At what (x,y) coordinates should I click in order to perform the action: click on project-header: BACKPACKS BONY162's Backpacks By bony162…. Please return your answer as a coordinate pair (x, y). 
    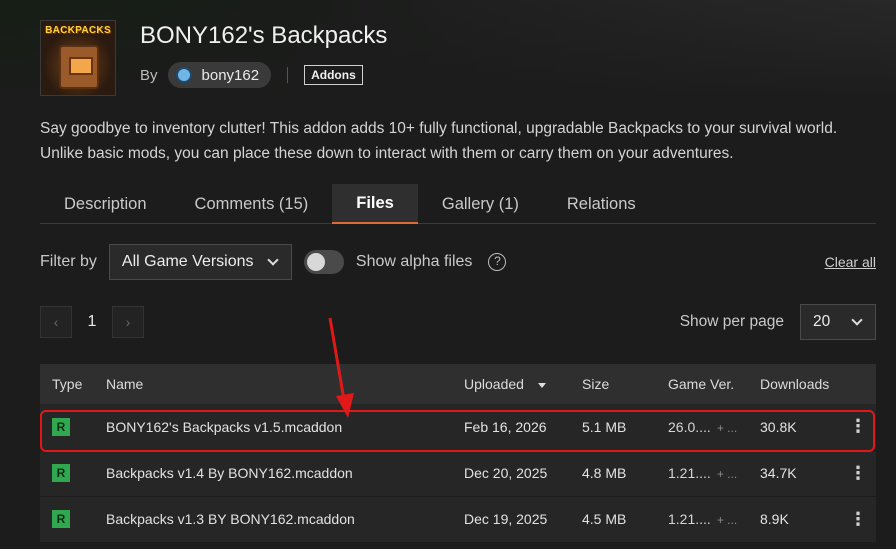
    Looking at the image, I should click on (213, 58).